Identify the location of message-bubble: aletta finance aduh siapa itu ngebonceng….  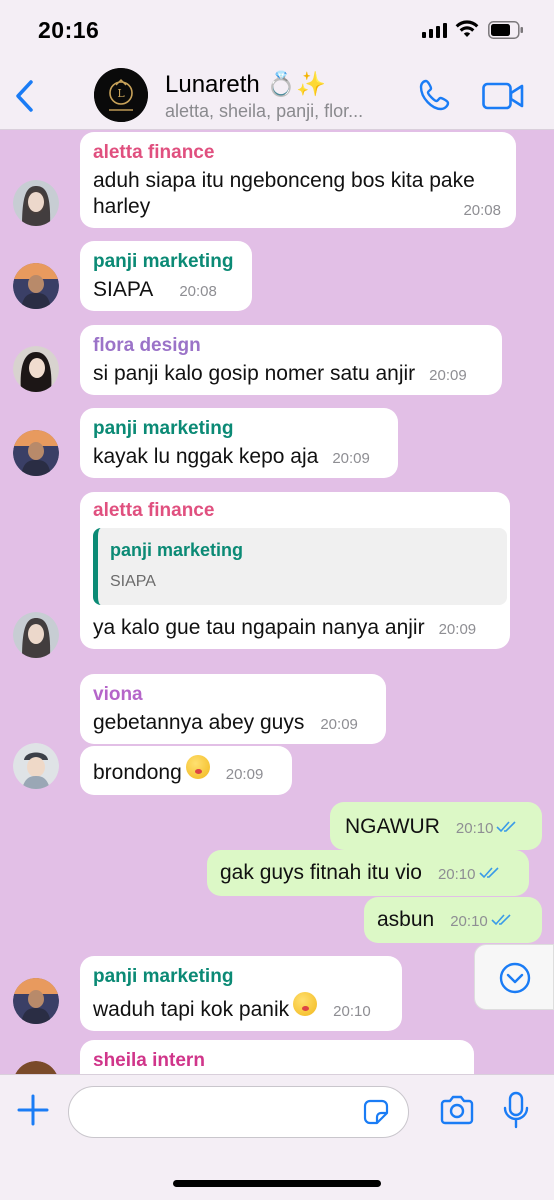
(298, 180).